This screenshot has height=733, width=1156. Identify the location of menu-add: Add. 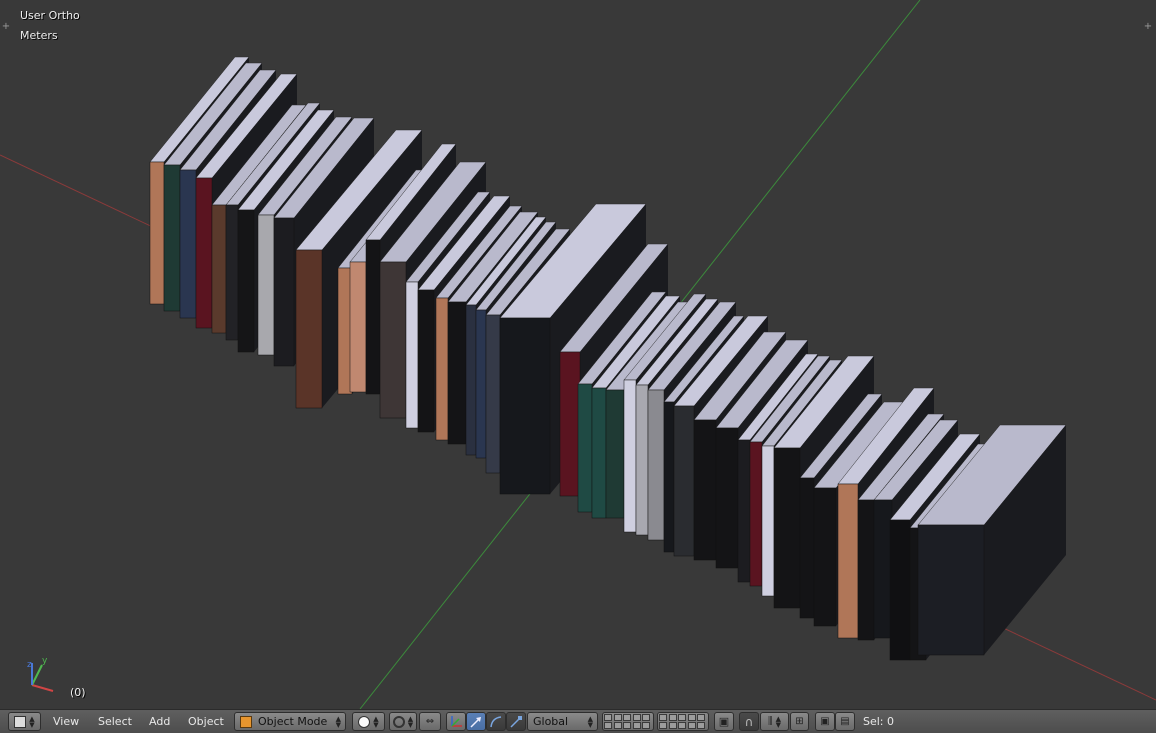
(159, 721).